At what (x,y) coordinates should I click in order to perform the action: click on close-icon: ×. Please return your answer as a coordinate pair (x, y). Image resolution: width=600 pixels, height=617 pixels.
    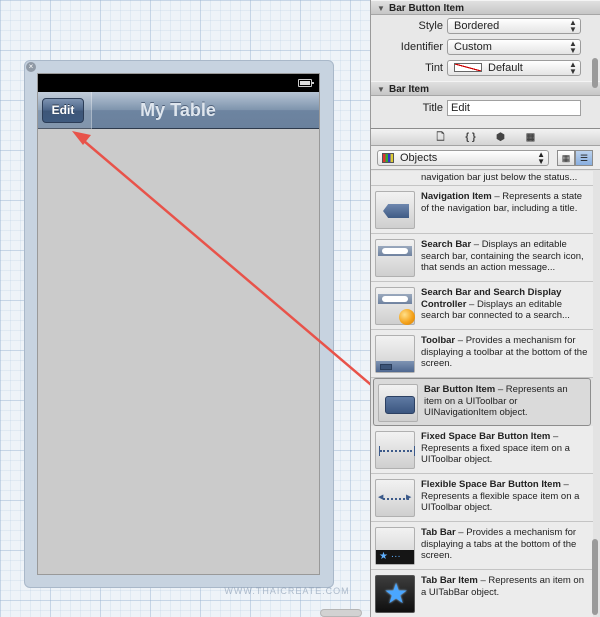
    Looking at the image, I should click on (31, 67).